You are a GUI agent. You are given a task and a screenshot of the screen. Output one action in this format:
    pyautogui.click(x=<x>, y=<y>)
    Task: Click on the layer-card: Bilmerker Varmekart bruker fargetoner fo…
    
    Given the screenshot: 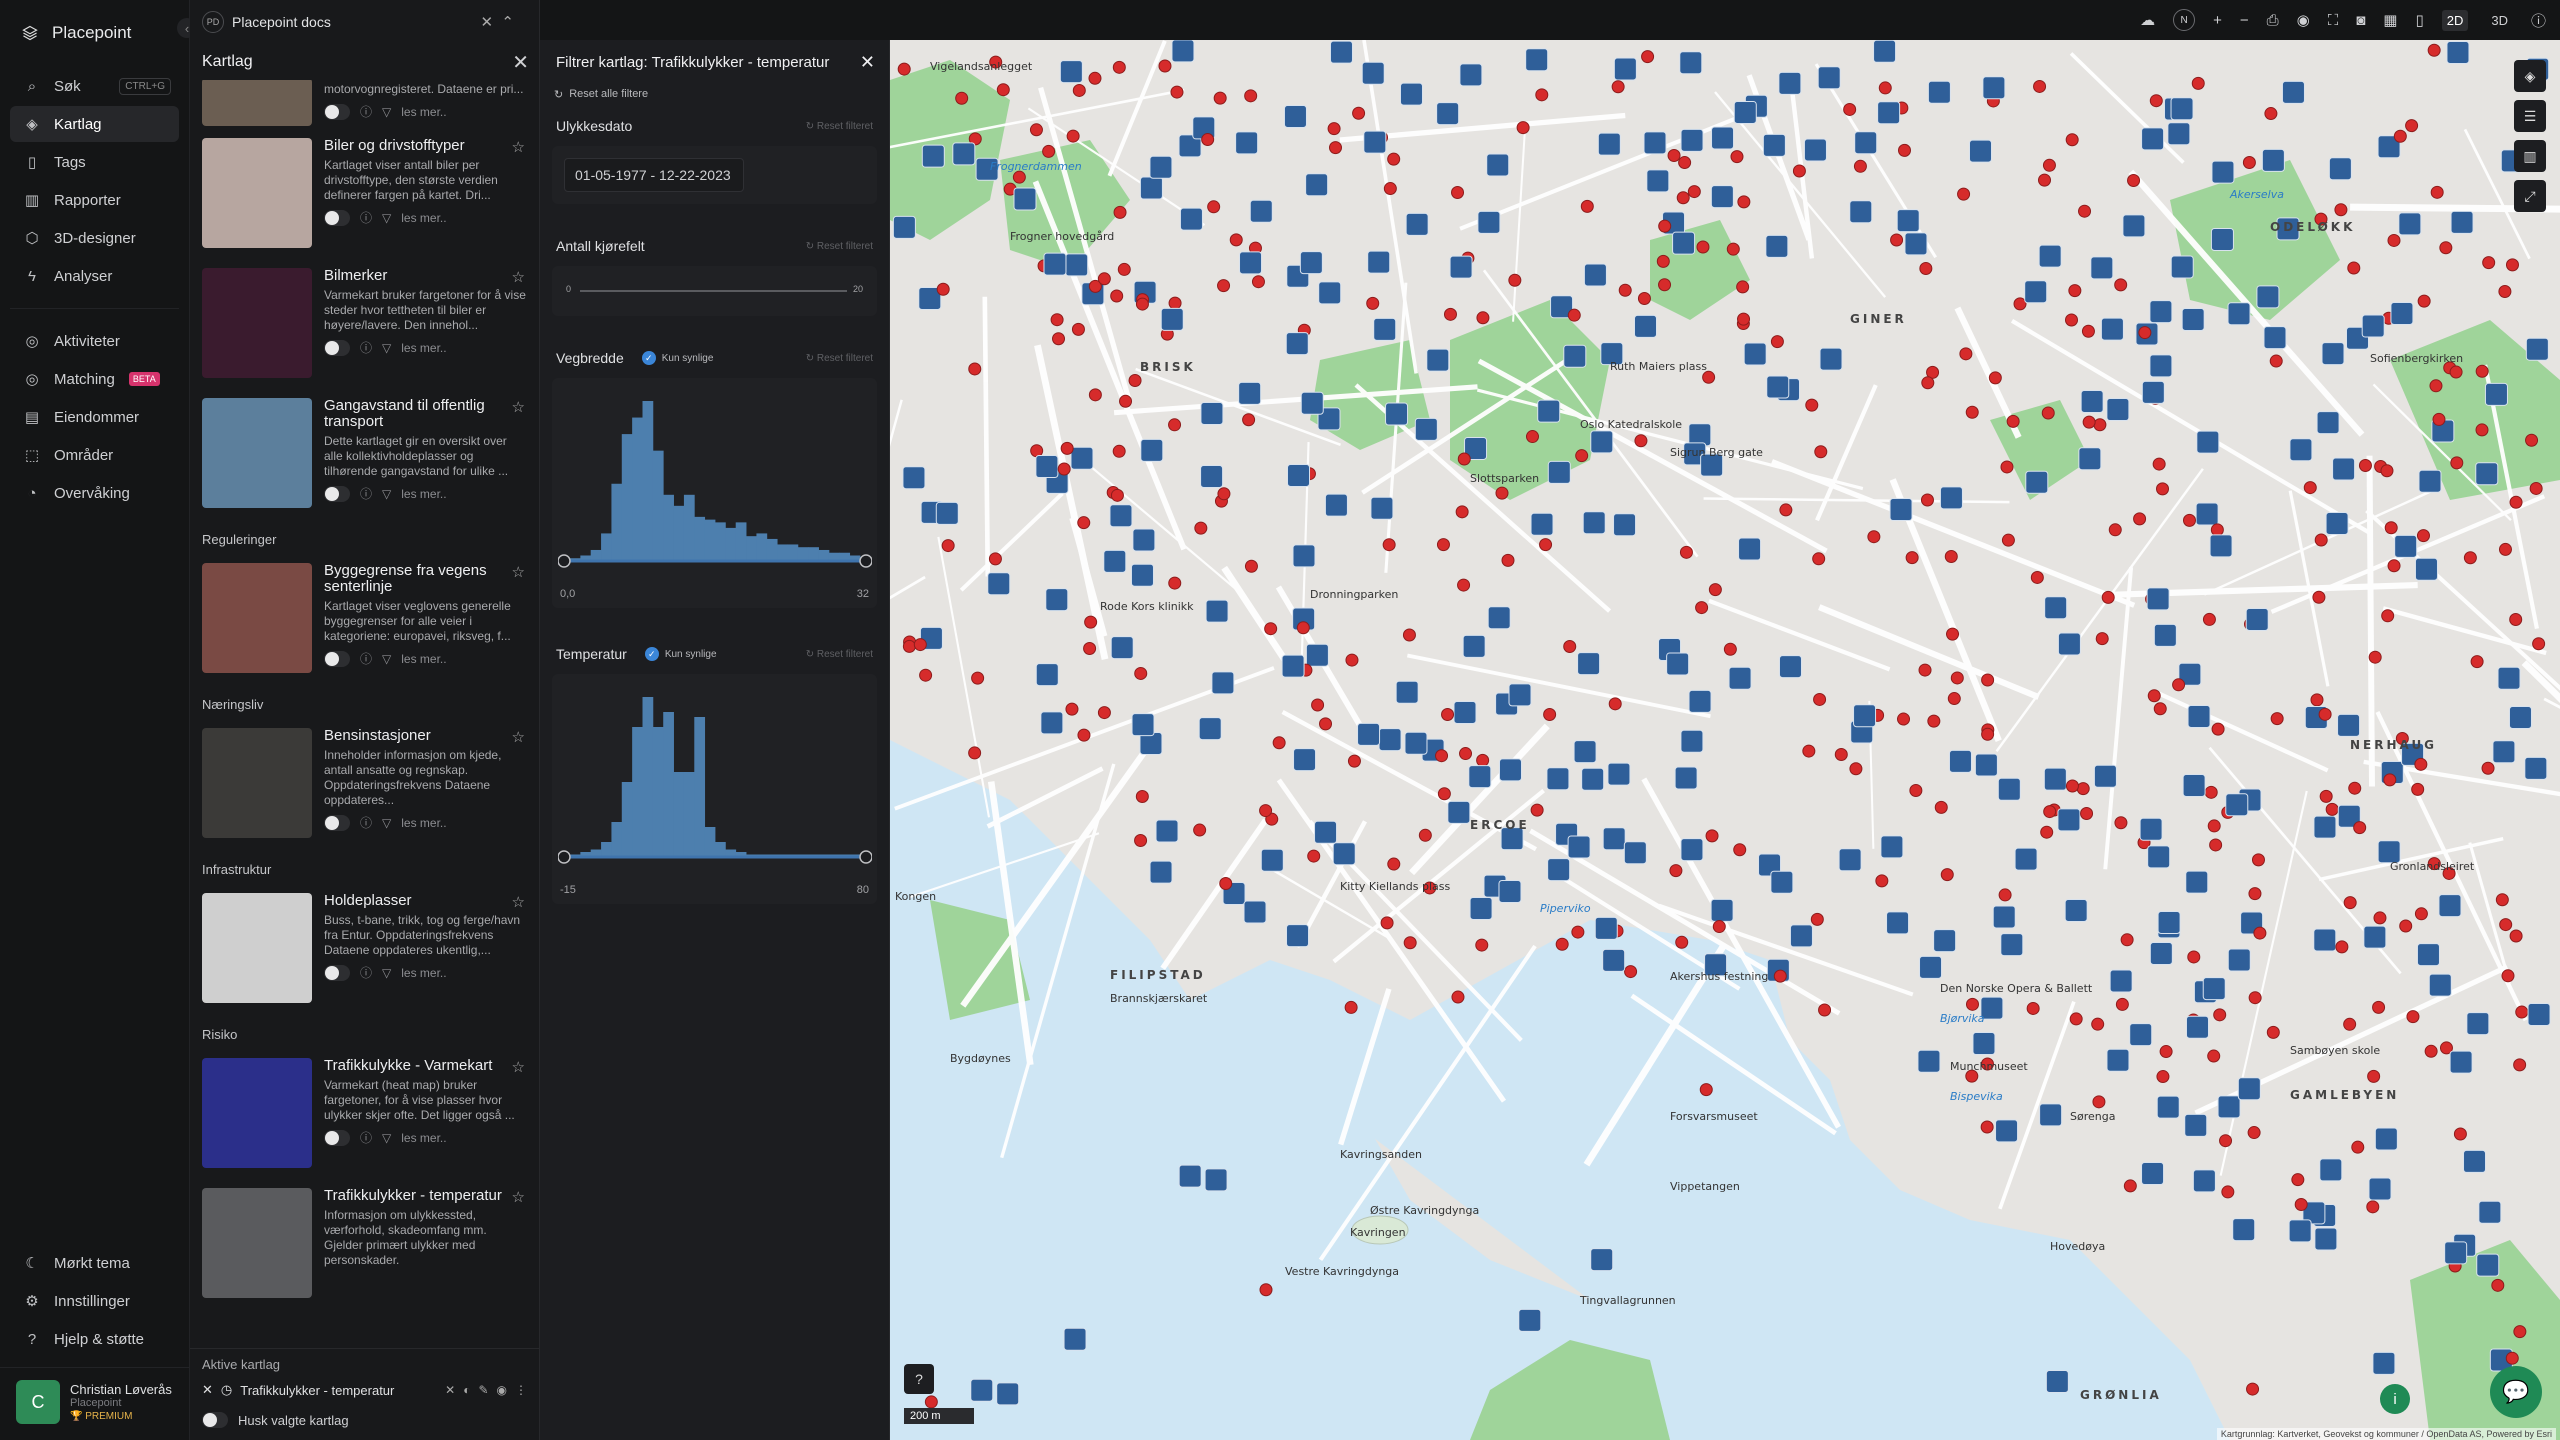 What is the action you would take?
    pyautogui.click(x=364, y=325)
    